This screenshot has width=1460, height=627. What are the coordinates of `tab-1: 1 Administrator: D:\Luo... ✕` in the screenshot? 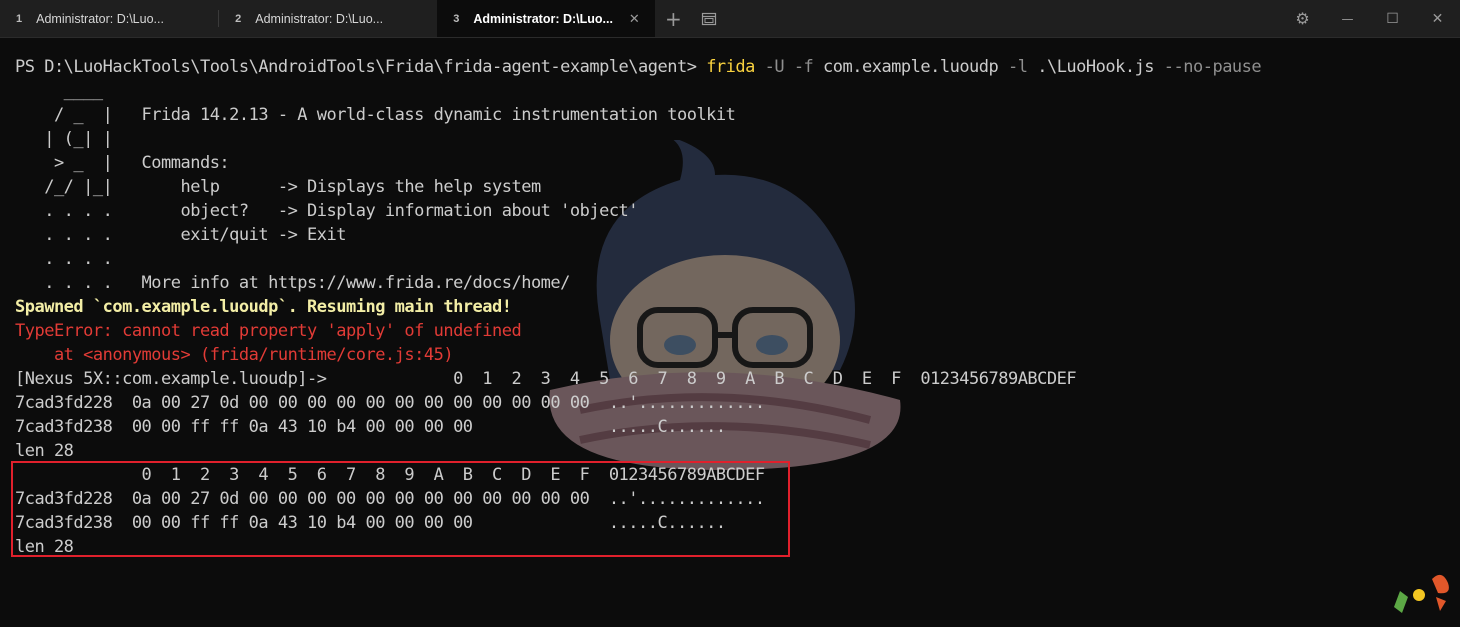 It's located at (109, 18).